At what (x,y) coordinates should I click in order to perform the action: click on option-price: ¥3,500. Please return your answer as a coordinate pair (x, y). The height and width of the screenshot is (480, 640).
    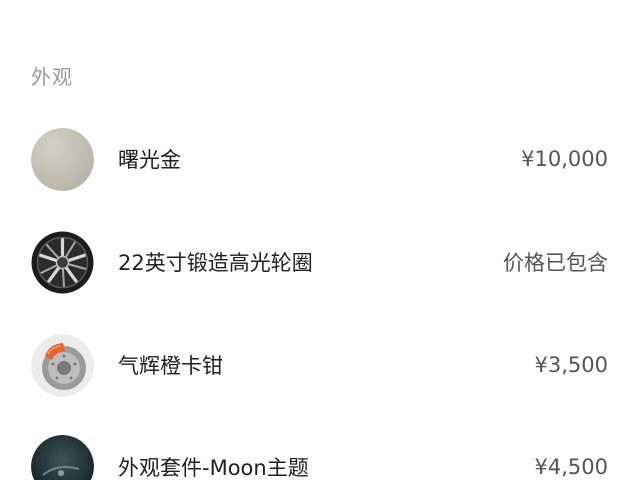
    Looking at the image, I should click on (571, 365).